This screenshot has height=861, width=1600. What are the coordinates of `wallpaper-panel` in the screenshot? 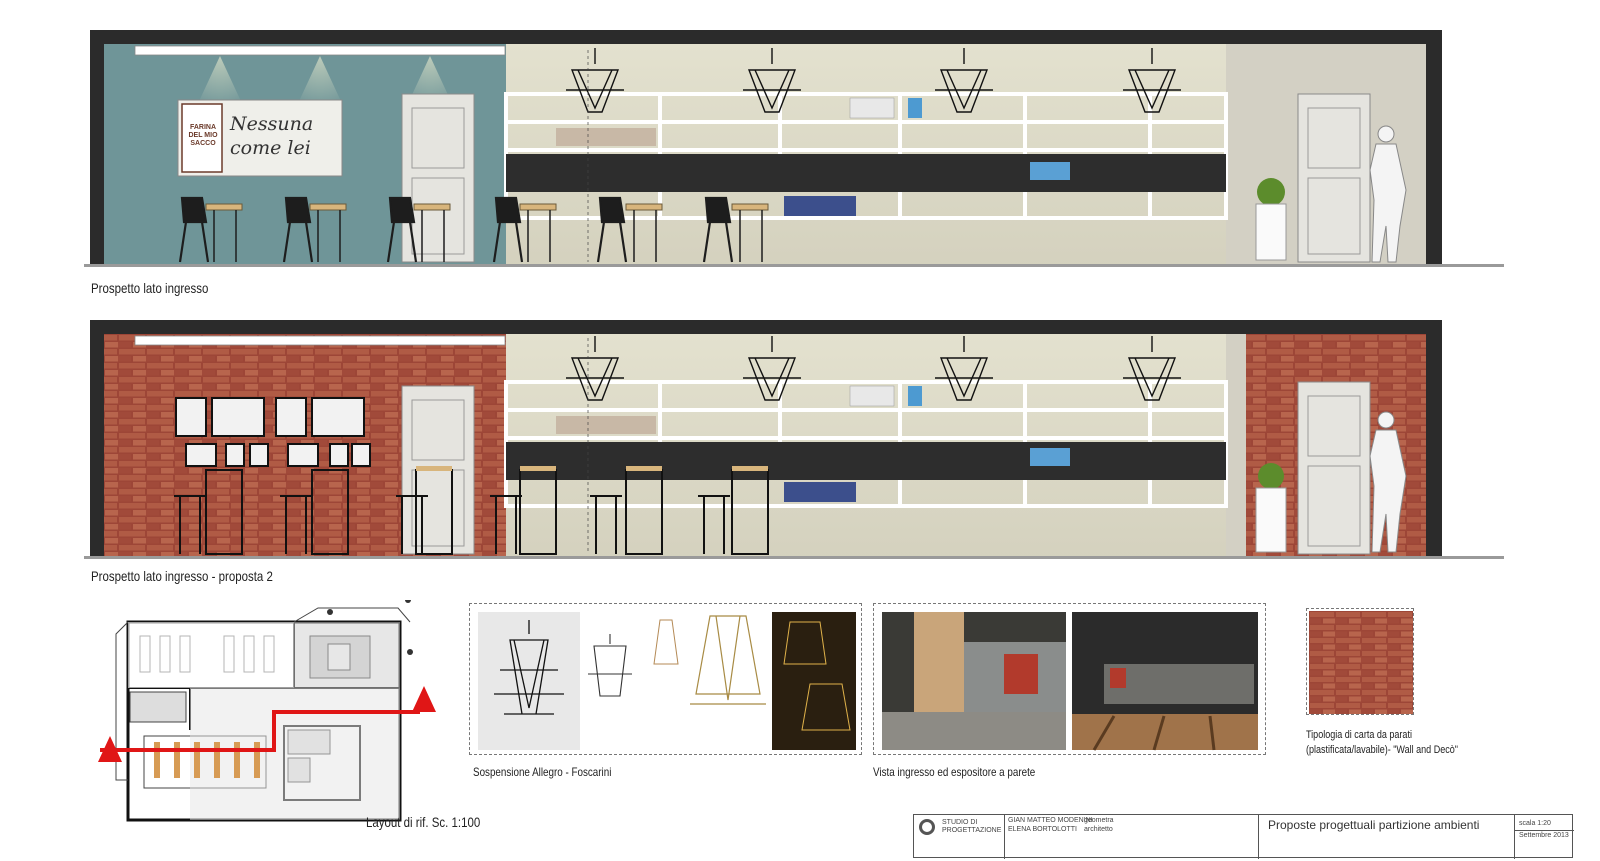 It's located at (1360, 661).